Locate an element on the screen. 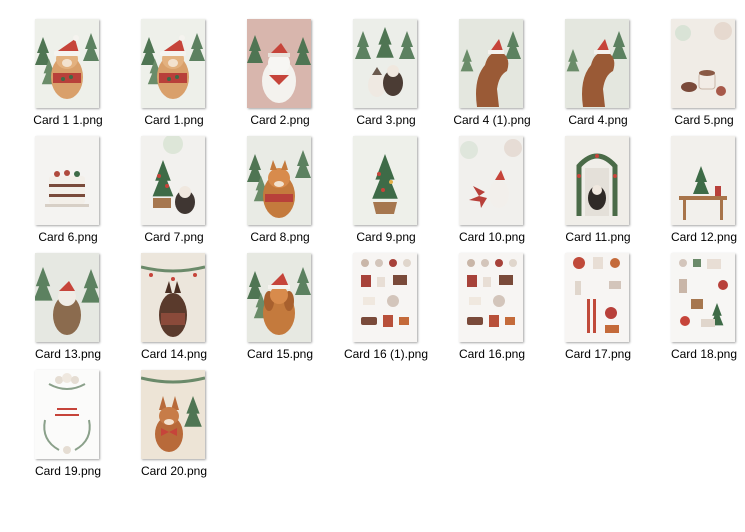 The image size is (745, 532). file-item: Card 13.png is located at coordinates (68, 306).